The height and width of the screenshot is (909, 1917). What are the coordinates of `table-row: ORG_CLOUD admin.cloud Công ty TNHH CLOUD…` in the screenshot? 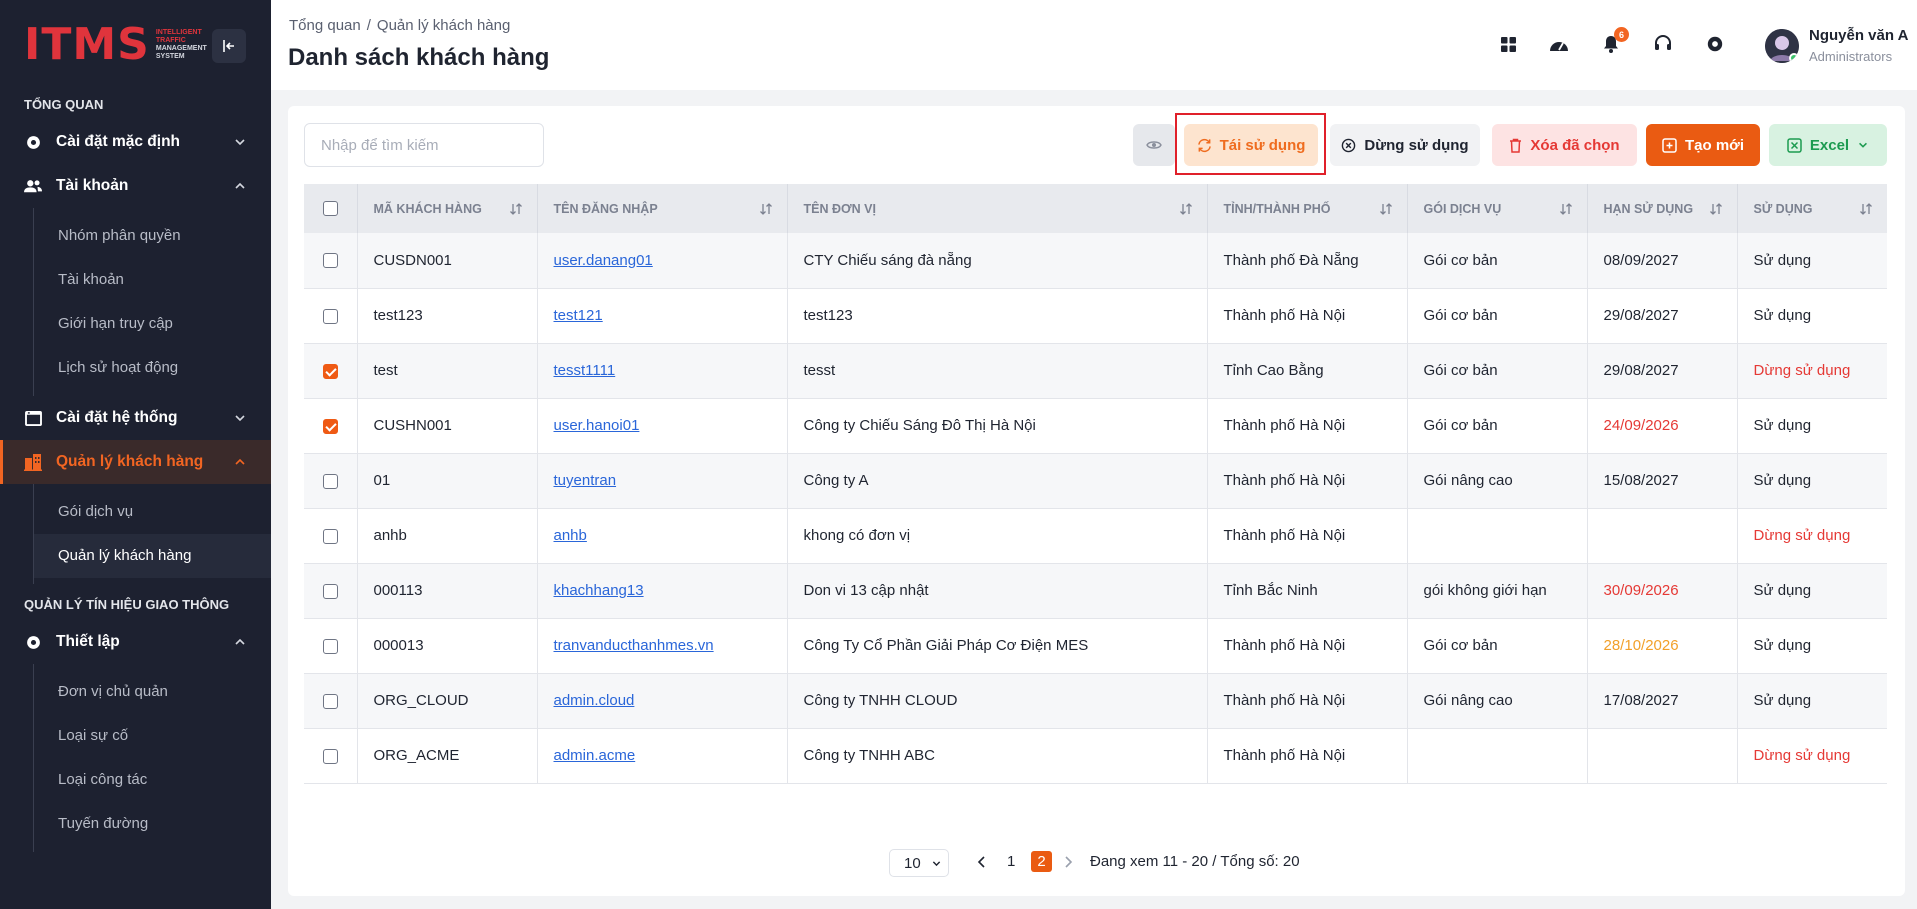 It's located at (1095, 701).